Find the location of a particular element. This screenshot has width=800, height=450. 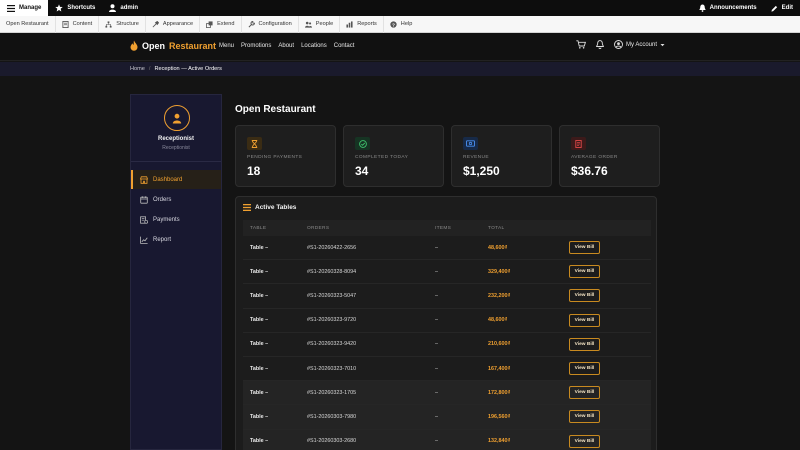

cart-icon is located at coordinates (581, 44).